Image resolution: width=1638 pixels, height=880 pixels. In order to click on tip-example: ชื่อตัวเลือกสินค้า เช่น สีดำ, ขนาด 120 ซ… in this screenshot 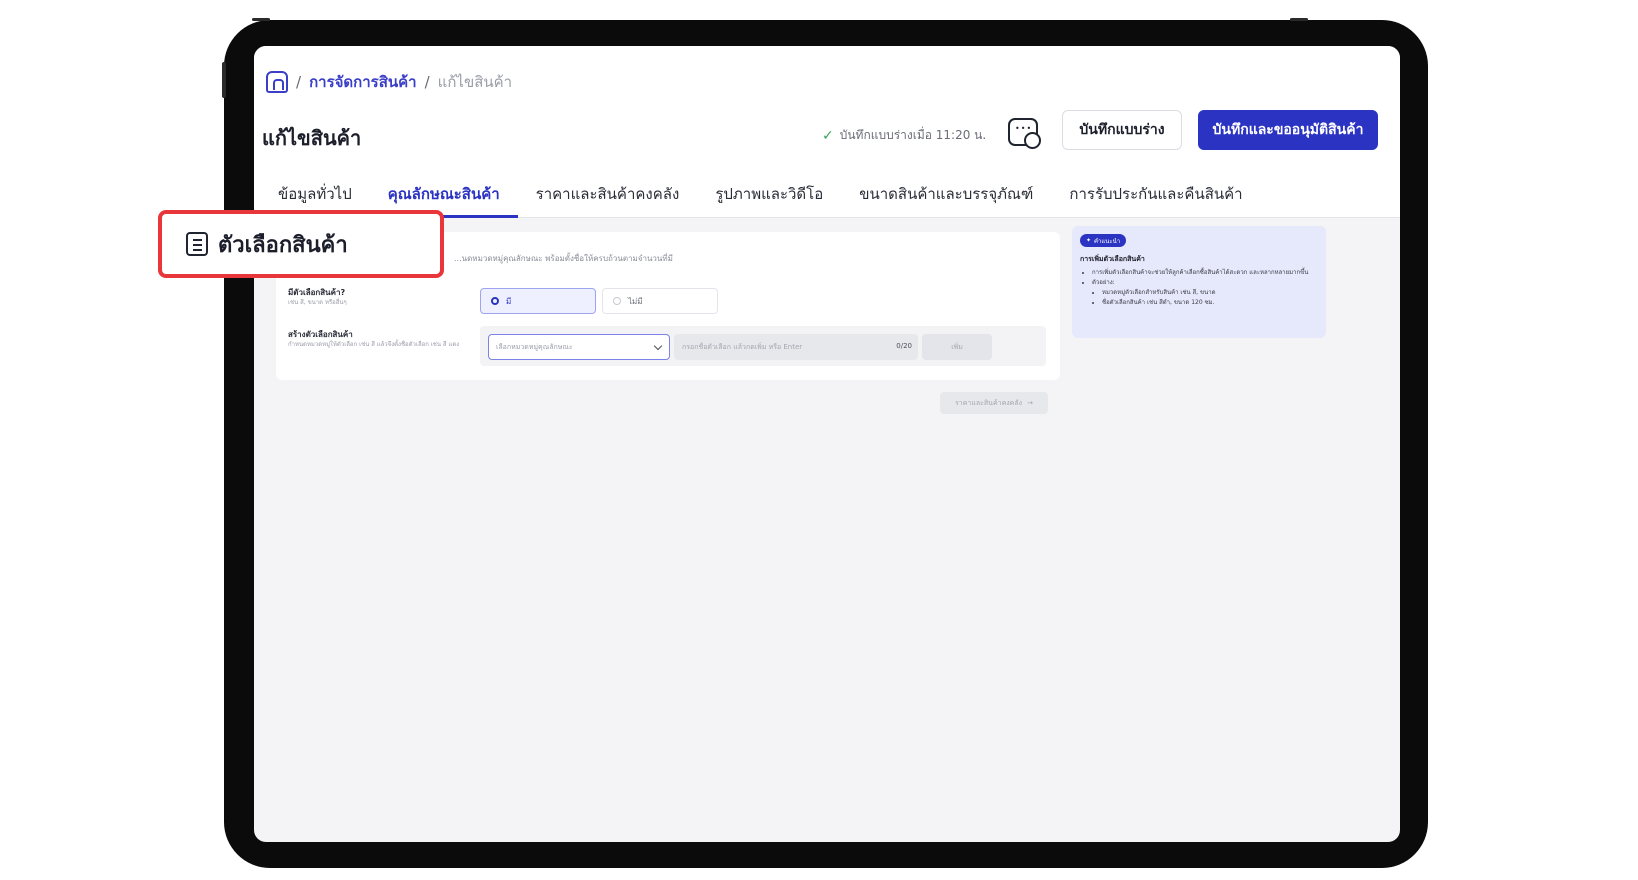, I will do `click(1212, 303)`.